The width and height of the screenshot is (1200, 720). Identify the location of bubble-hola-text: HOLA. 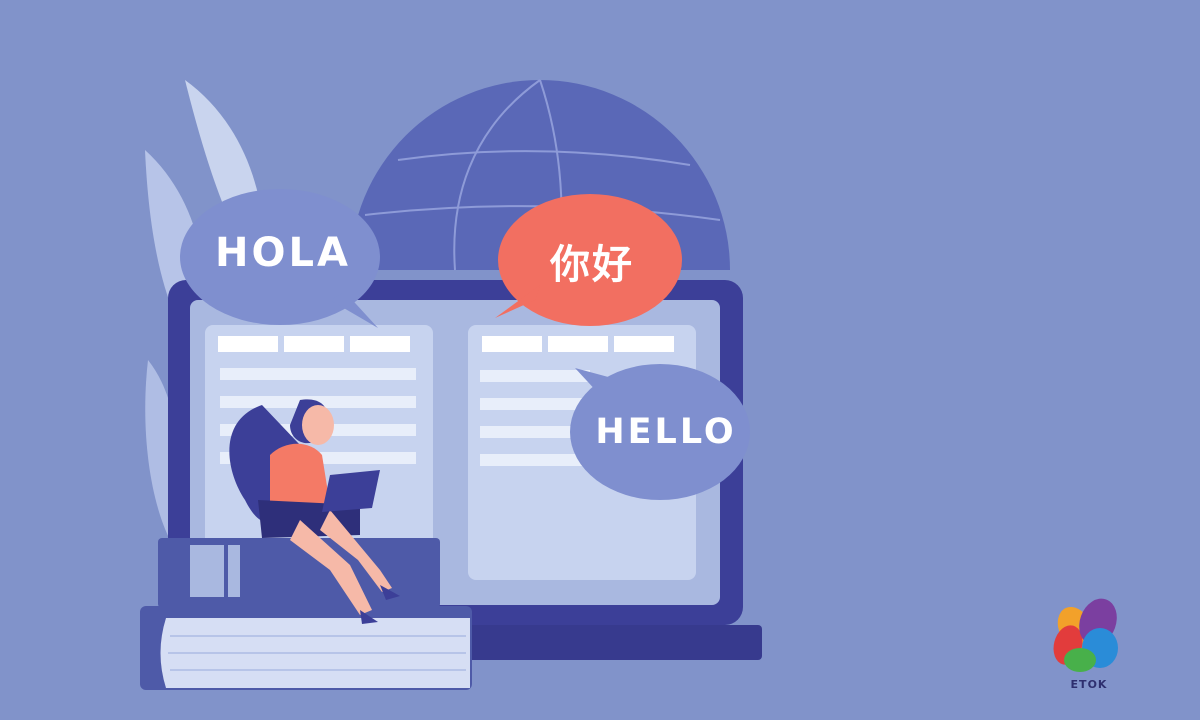
(283, 253).